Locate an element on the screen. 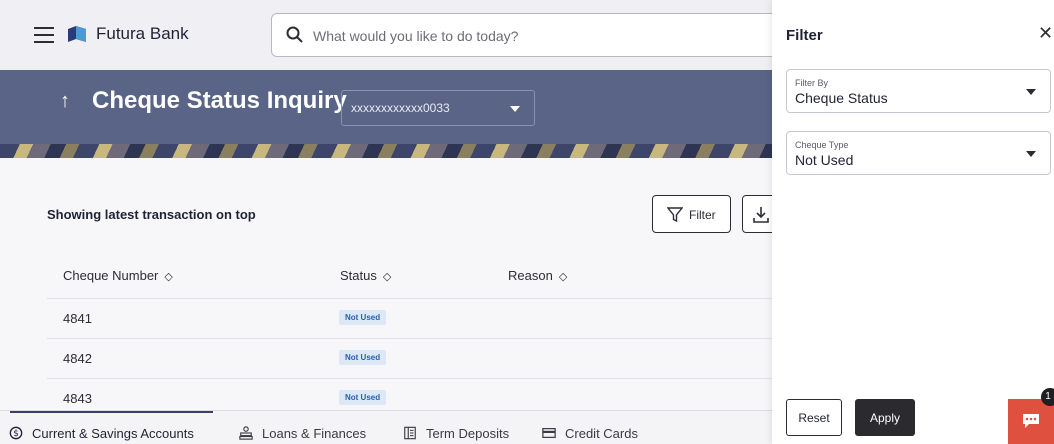  tab-credit-cards: Credit Cards is located at coordinates (589, 433).